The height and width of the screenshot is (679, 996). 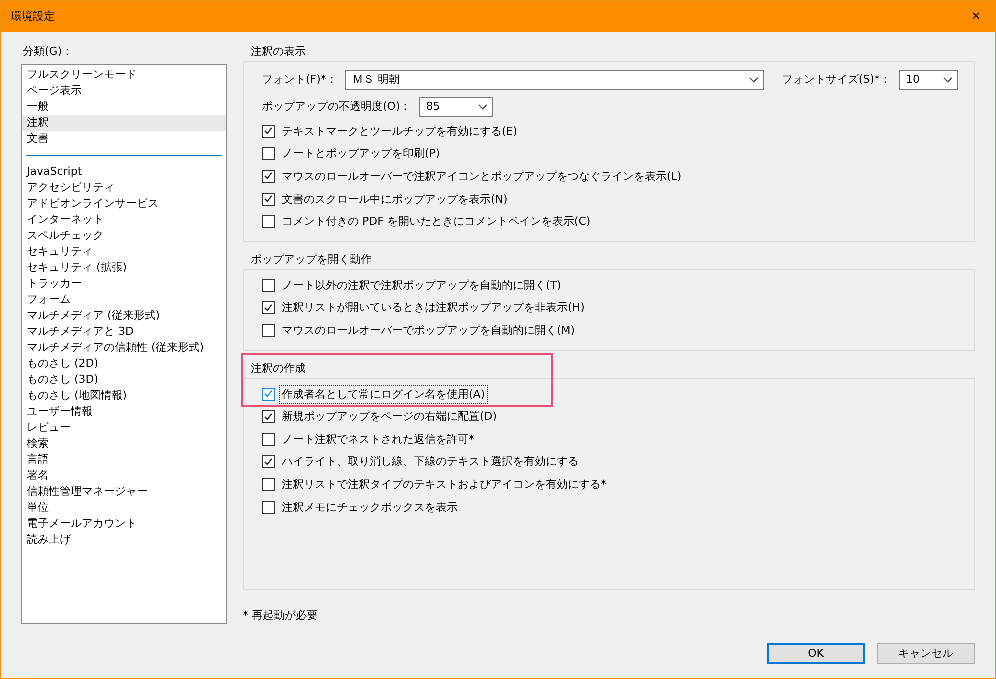 I want to click on category-item: 読み上げ, so click(x=124, y=540).